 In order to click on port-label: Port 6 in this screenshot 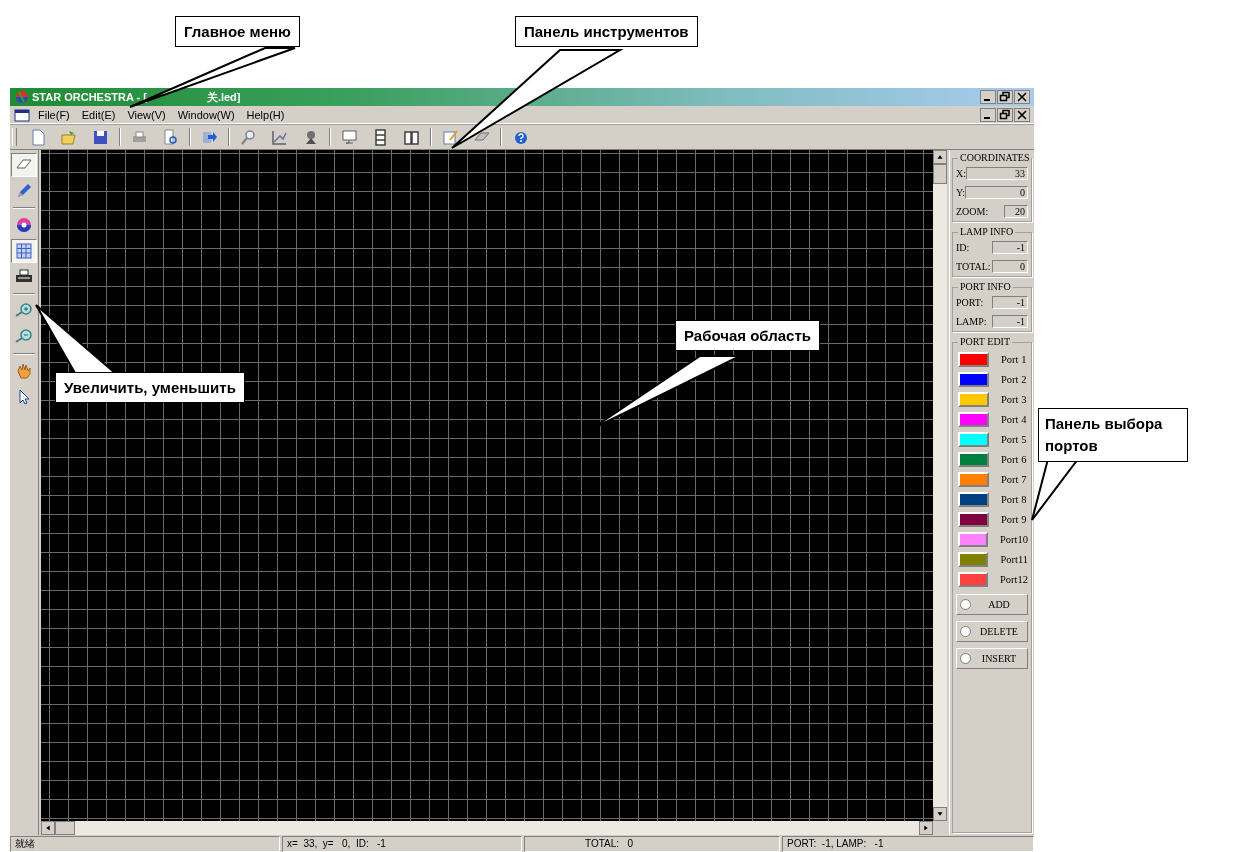, I will do `click(1014, 459)`.